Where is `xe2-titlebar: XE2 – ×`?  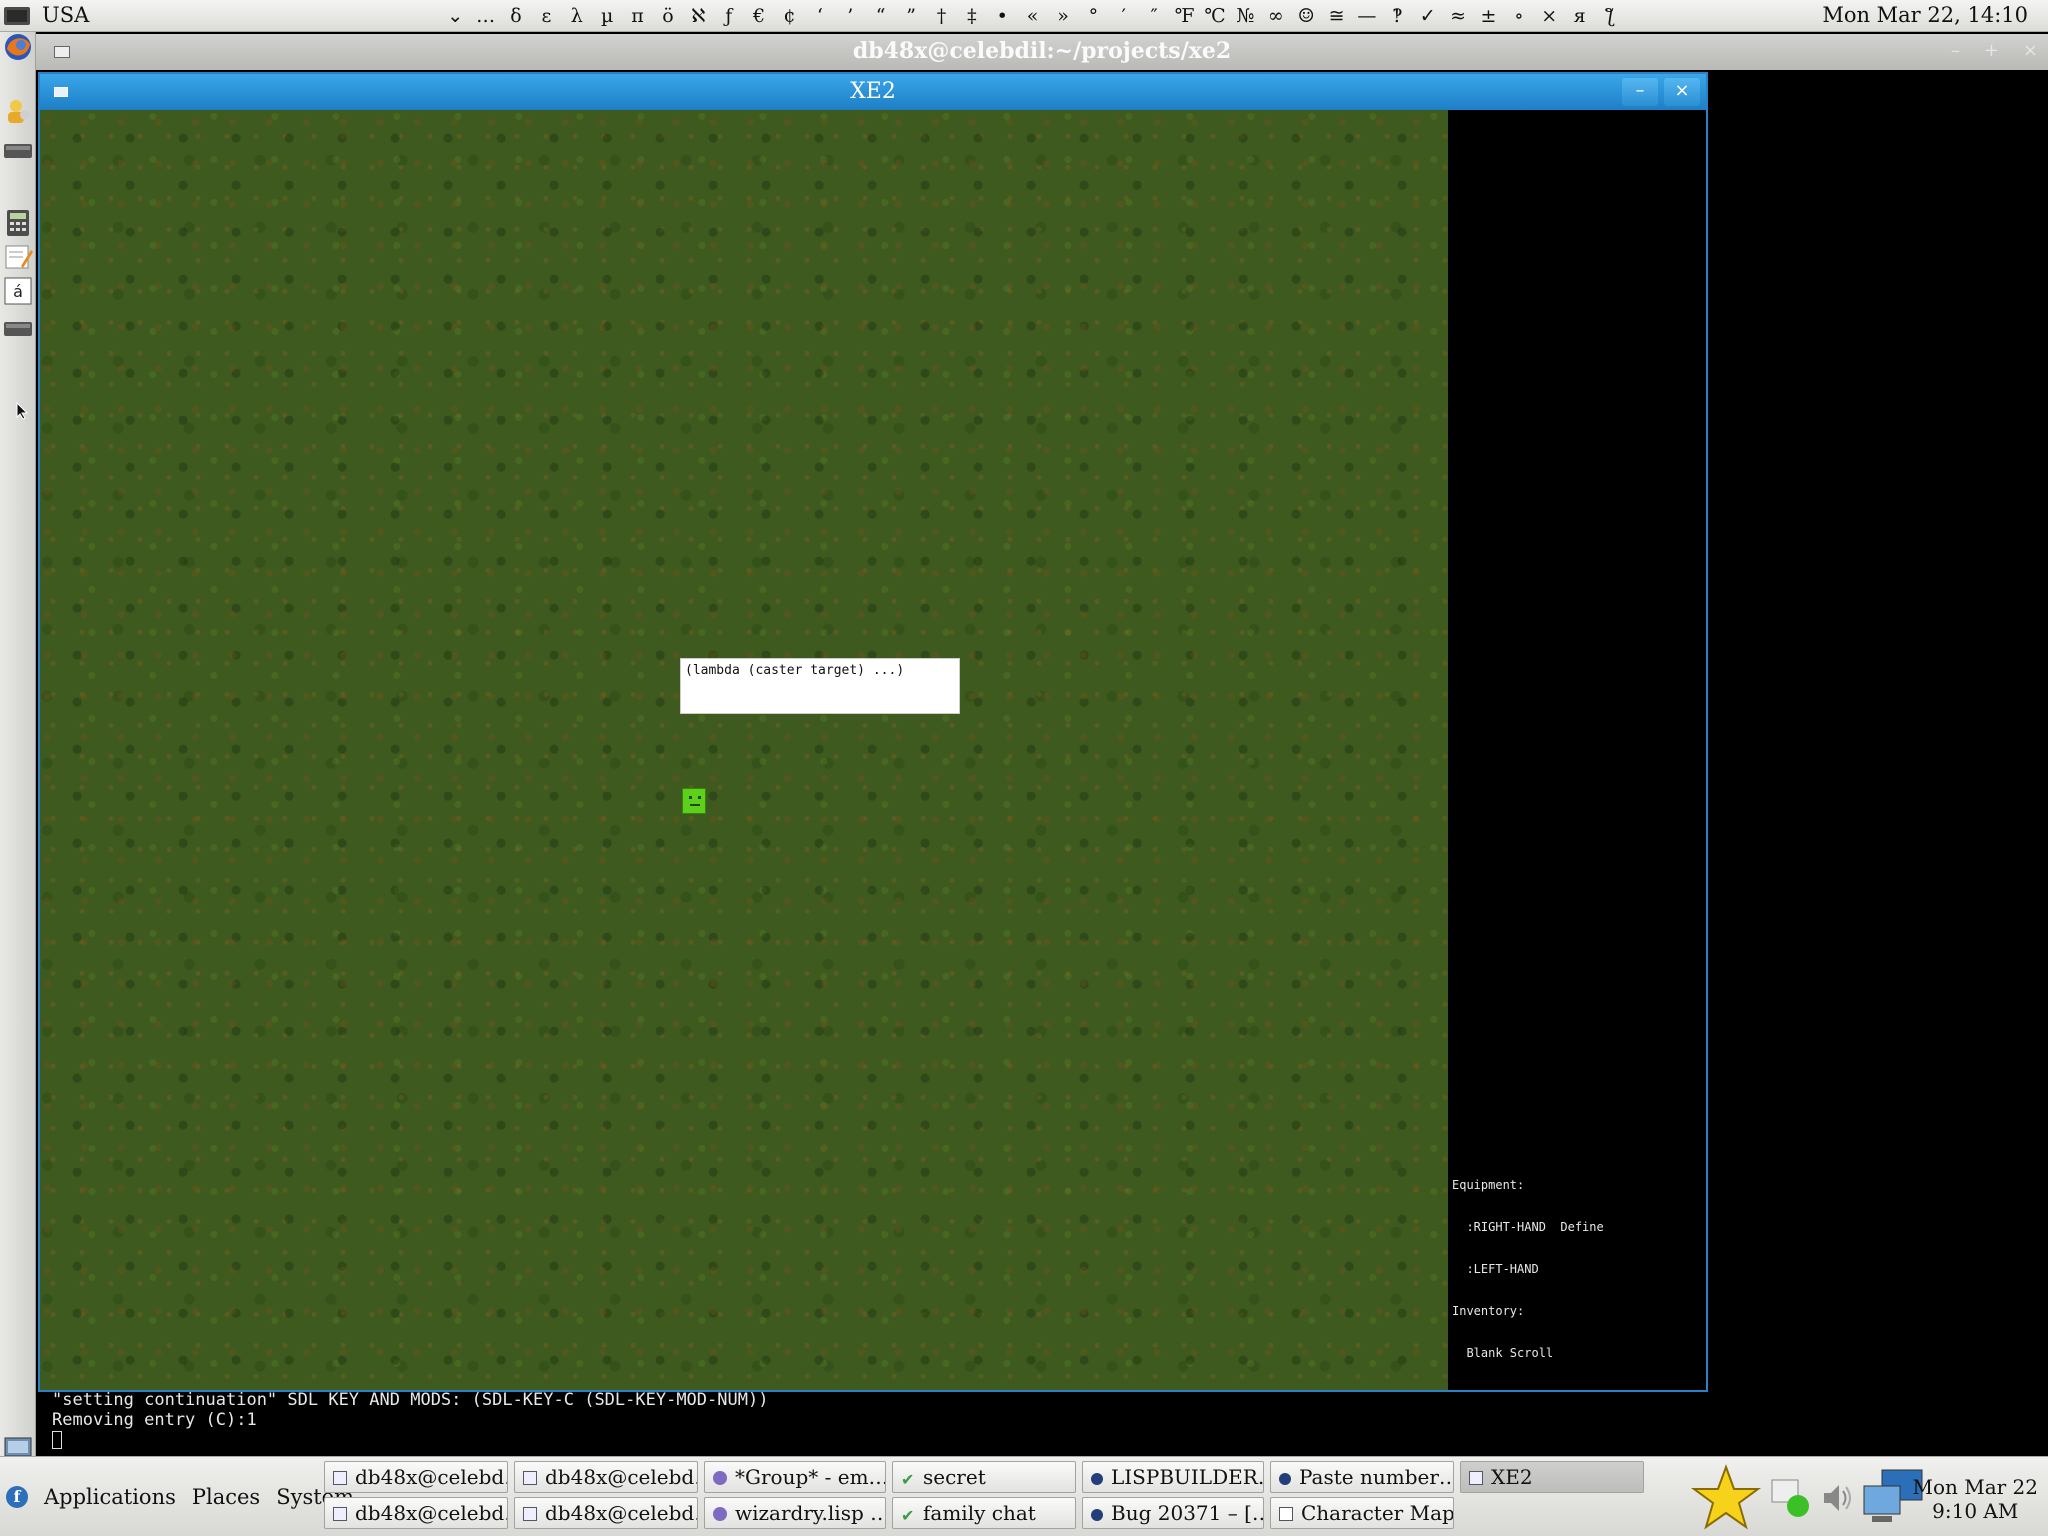 xe2-titlebar: XE2 – × is located at coordinates (873, 92).